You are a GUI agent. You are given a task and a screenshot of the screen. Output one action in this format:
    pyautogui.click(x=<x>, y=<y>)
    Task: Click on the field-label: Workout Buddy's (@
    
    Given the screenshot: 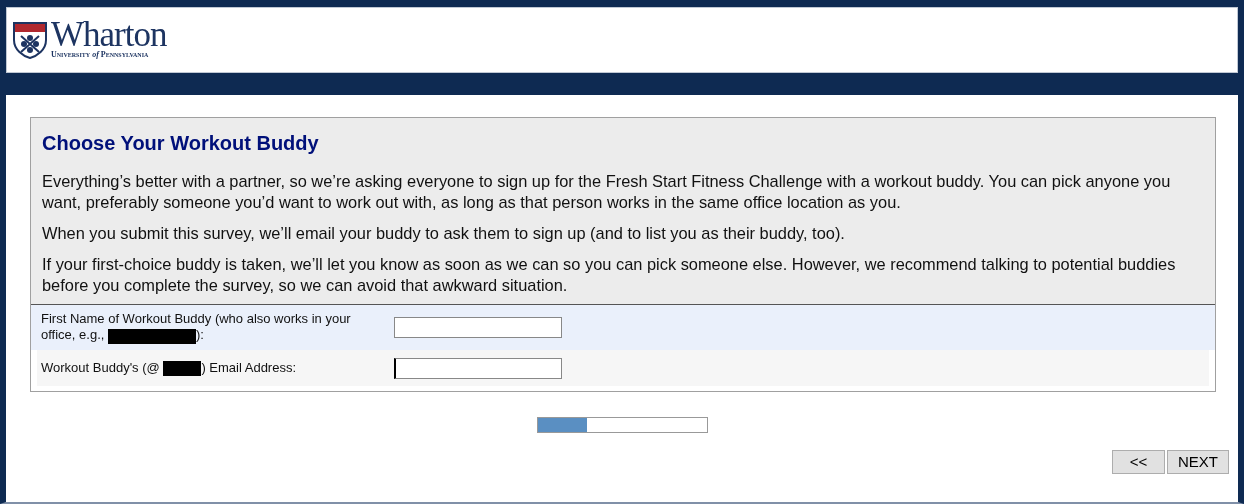 What is the action you would take?
    pyautogui.click(x=100, y=367)
    